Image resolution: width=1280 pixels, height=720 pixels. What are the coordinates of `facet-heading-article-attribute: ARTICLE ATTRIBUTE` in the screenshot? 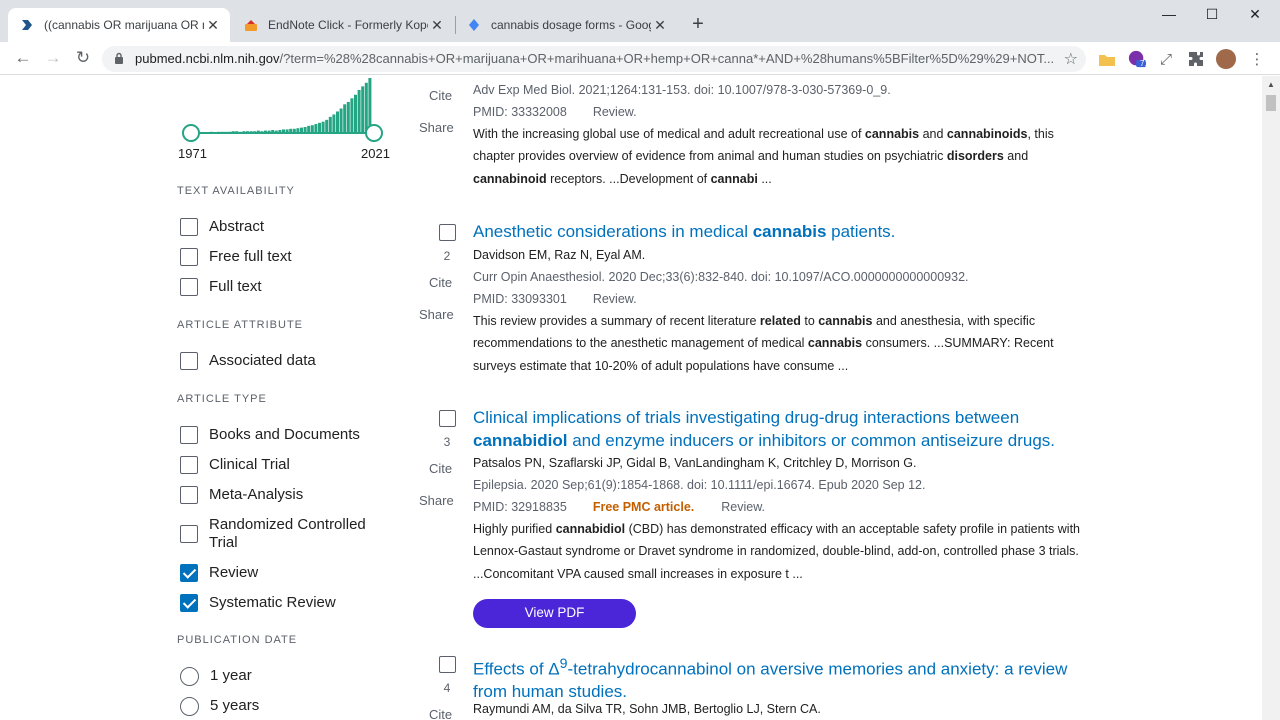 It's located at (240, 325).